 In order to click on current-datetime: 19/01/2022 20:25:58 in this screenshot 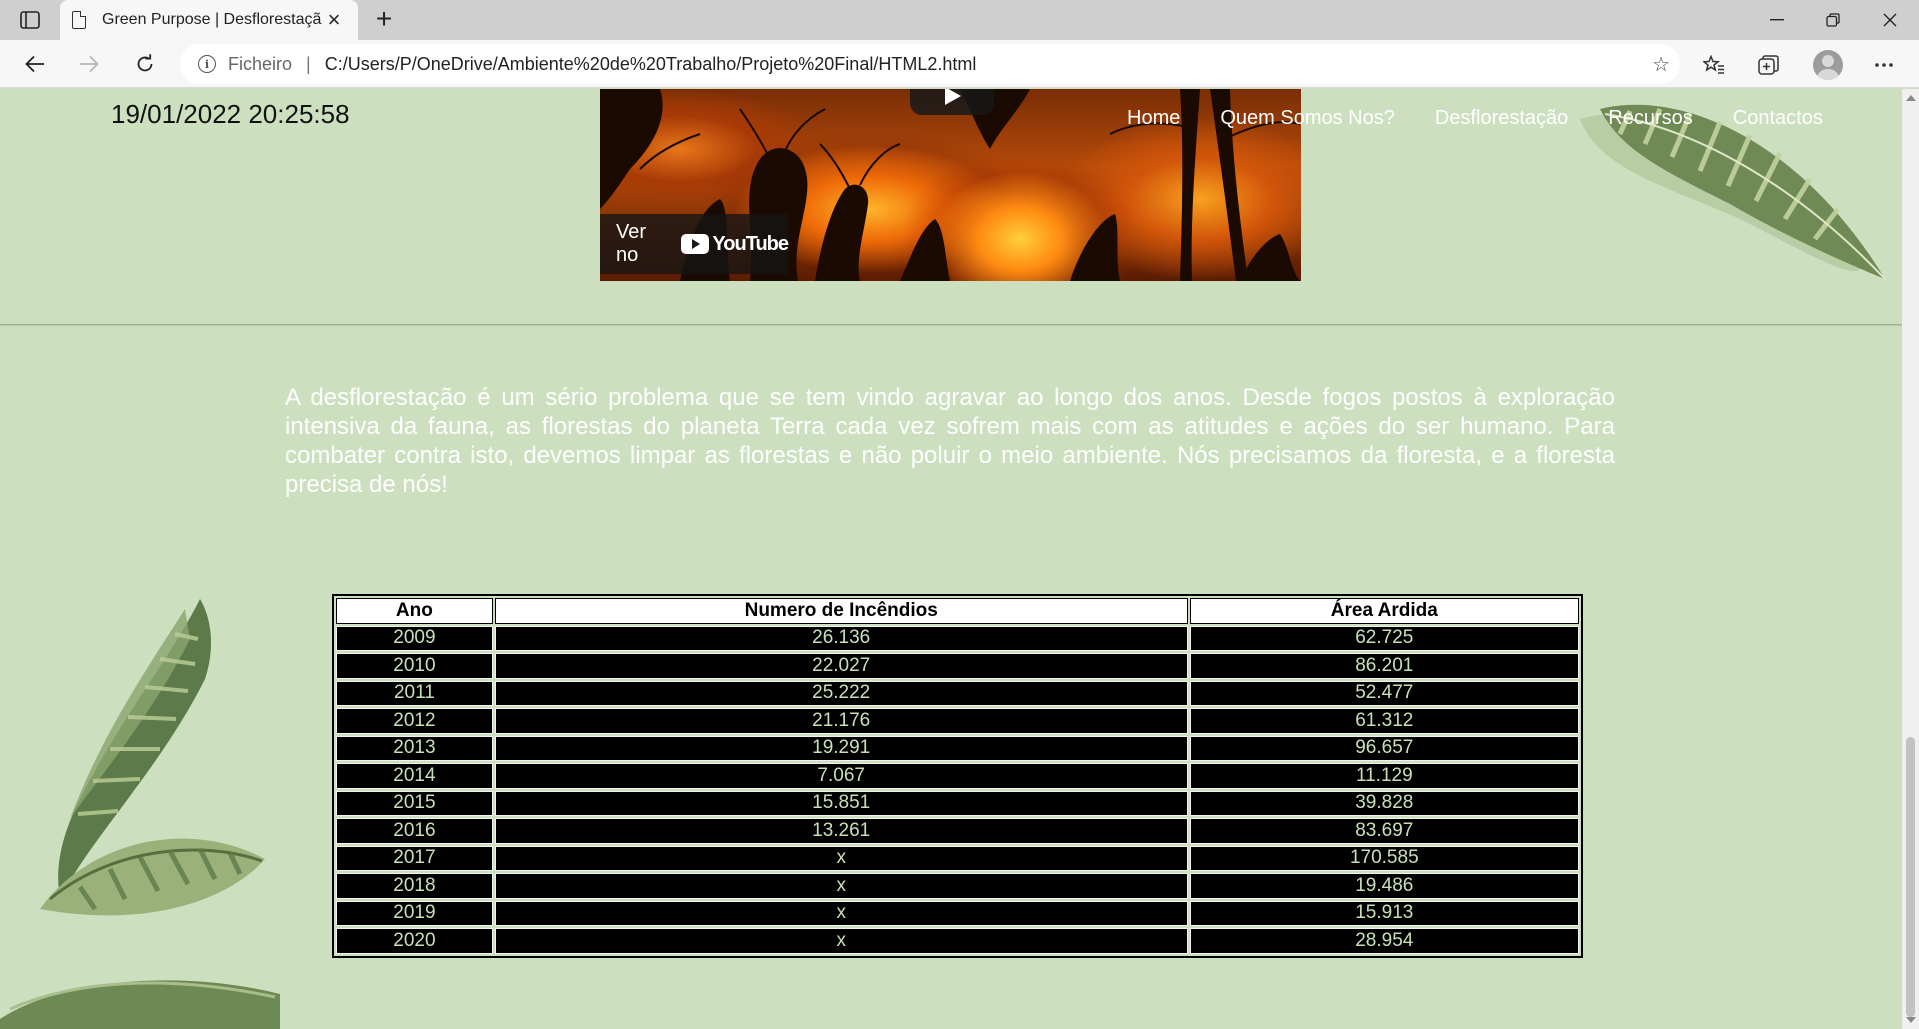, I will do `click(230, 114)`.